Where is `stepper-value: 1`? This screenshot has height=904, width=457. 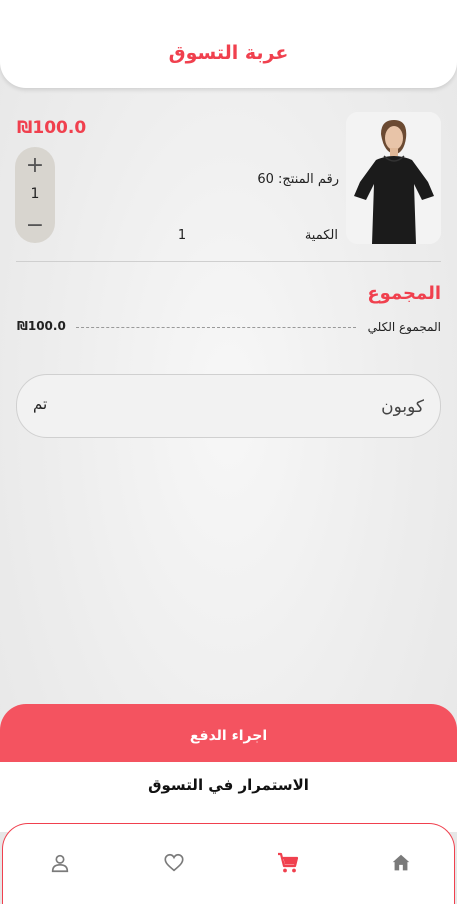
stepper-value: 1 is located at coordinates (35, 194).